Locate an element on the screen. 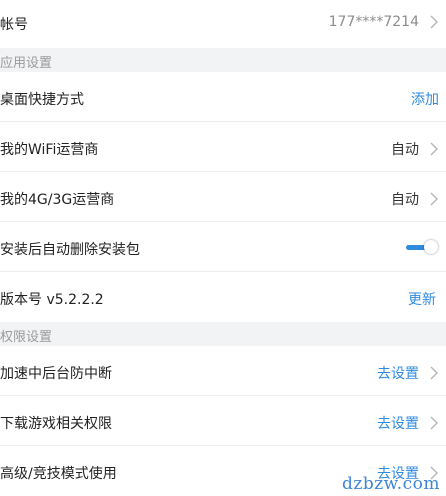 The width and height of the screenshot is (446, 496). app-settings-header: 应用设置 is located at coordinates (223, 60).